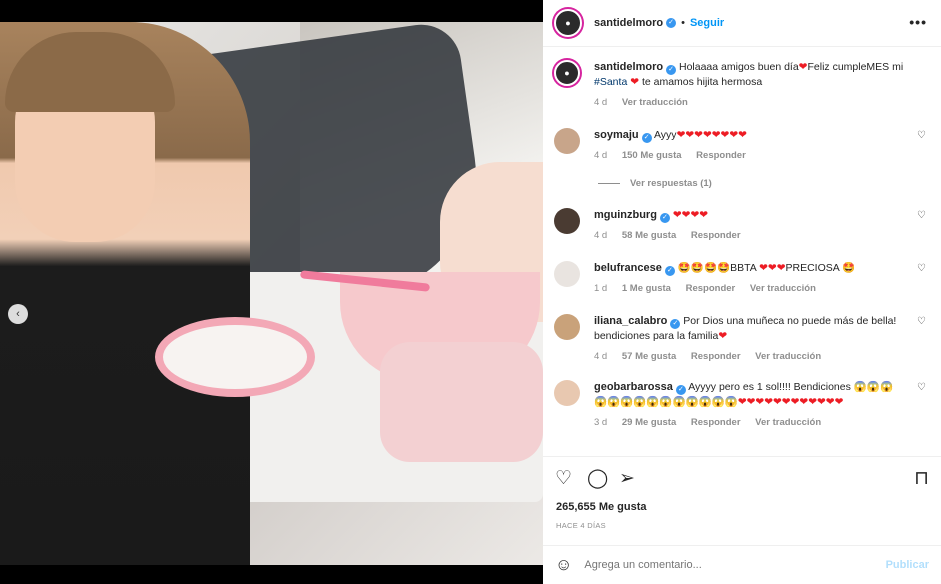 The width and height of the screenshot is (941, 584). Describe the element at coordinates (646, 288) in the screenshot. I see `comment-likes: 1 Me gusta` at that location.